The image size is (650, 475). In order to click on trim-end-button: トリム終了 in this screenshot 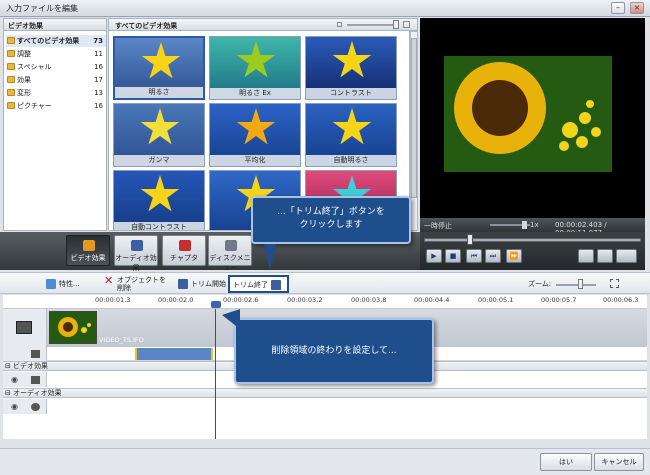, I will do `click(258, 284)`.